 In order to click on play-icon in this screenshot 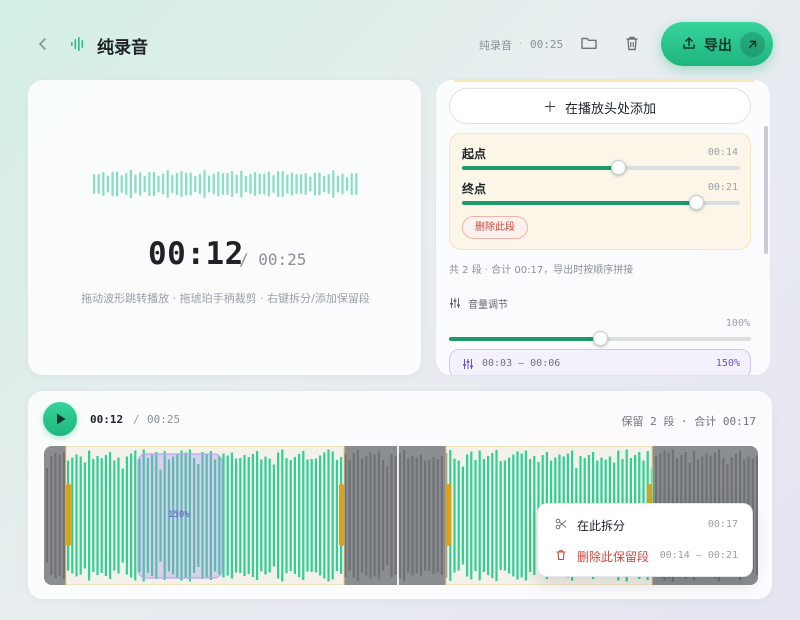, I will do `click(61, 419)`.